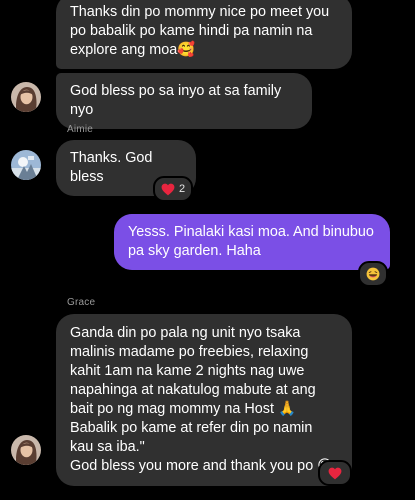  I want to click on reaction-badge: 2, so click(173, 189).